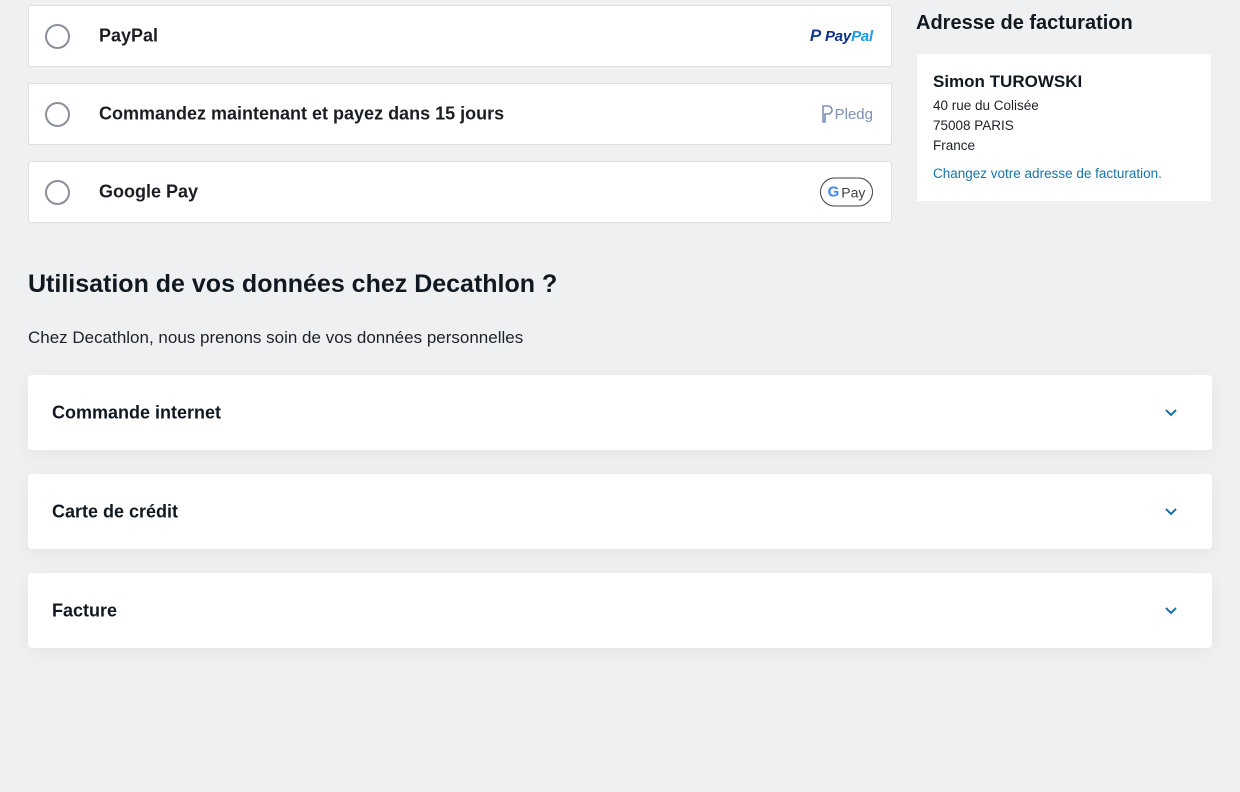  What do you see at coordinates (986, 105) in the screenshot?
I see `billing-street: 40 rue du Colisée` at bounding box center [986, 105].